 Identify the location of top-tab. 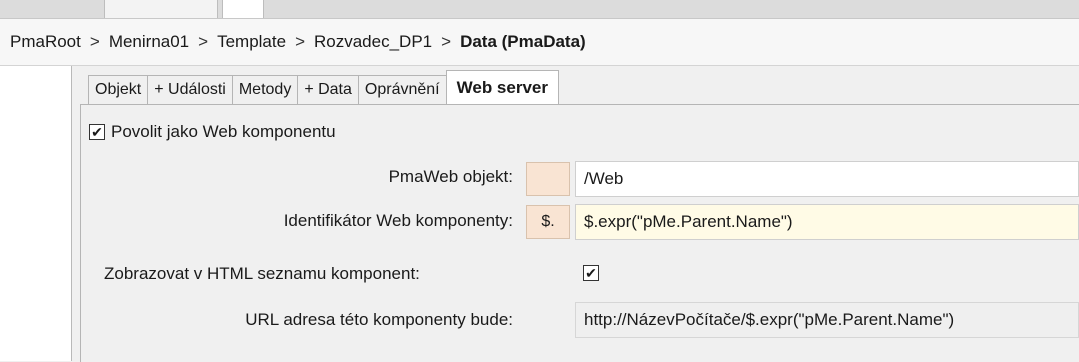
(161, 9).